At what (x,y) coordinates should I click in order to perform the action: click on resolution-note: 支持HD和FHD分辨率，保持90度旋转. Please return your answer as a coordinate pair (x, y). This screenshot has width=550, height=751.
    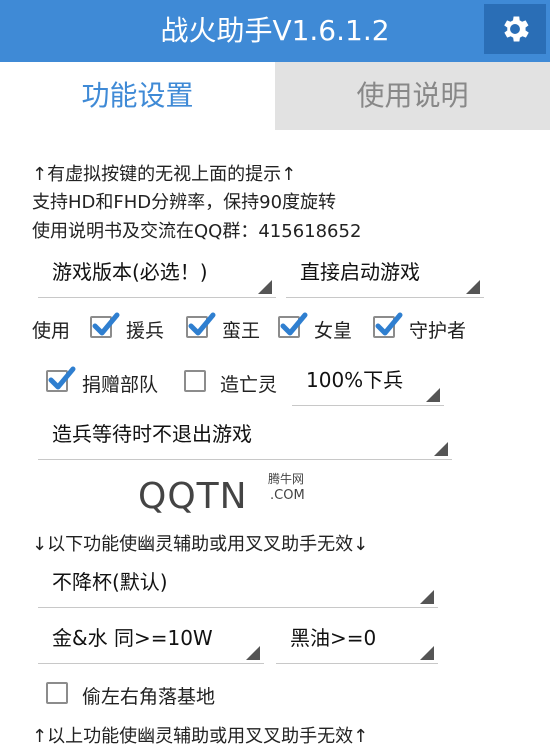
    Looking at the image, I should click on (184, 202).